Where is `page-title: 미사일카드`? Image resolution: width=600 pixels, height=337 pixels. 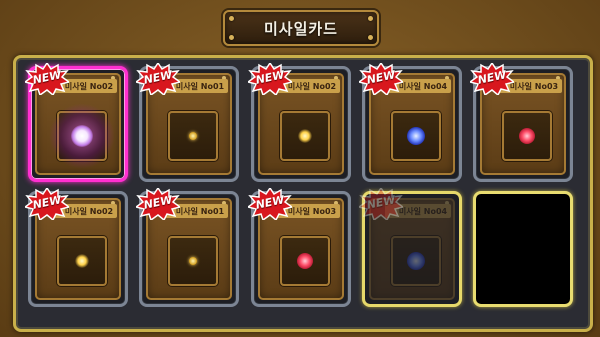
page-title: 미사일카드 is located at coordinates (300, 28).